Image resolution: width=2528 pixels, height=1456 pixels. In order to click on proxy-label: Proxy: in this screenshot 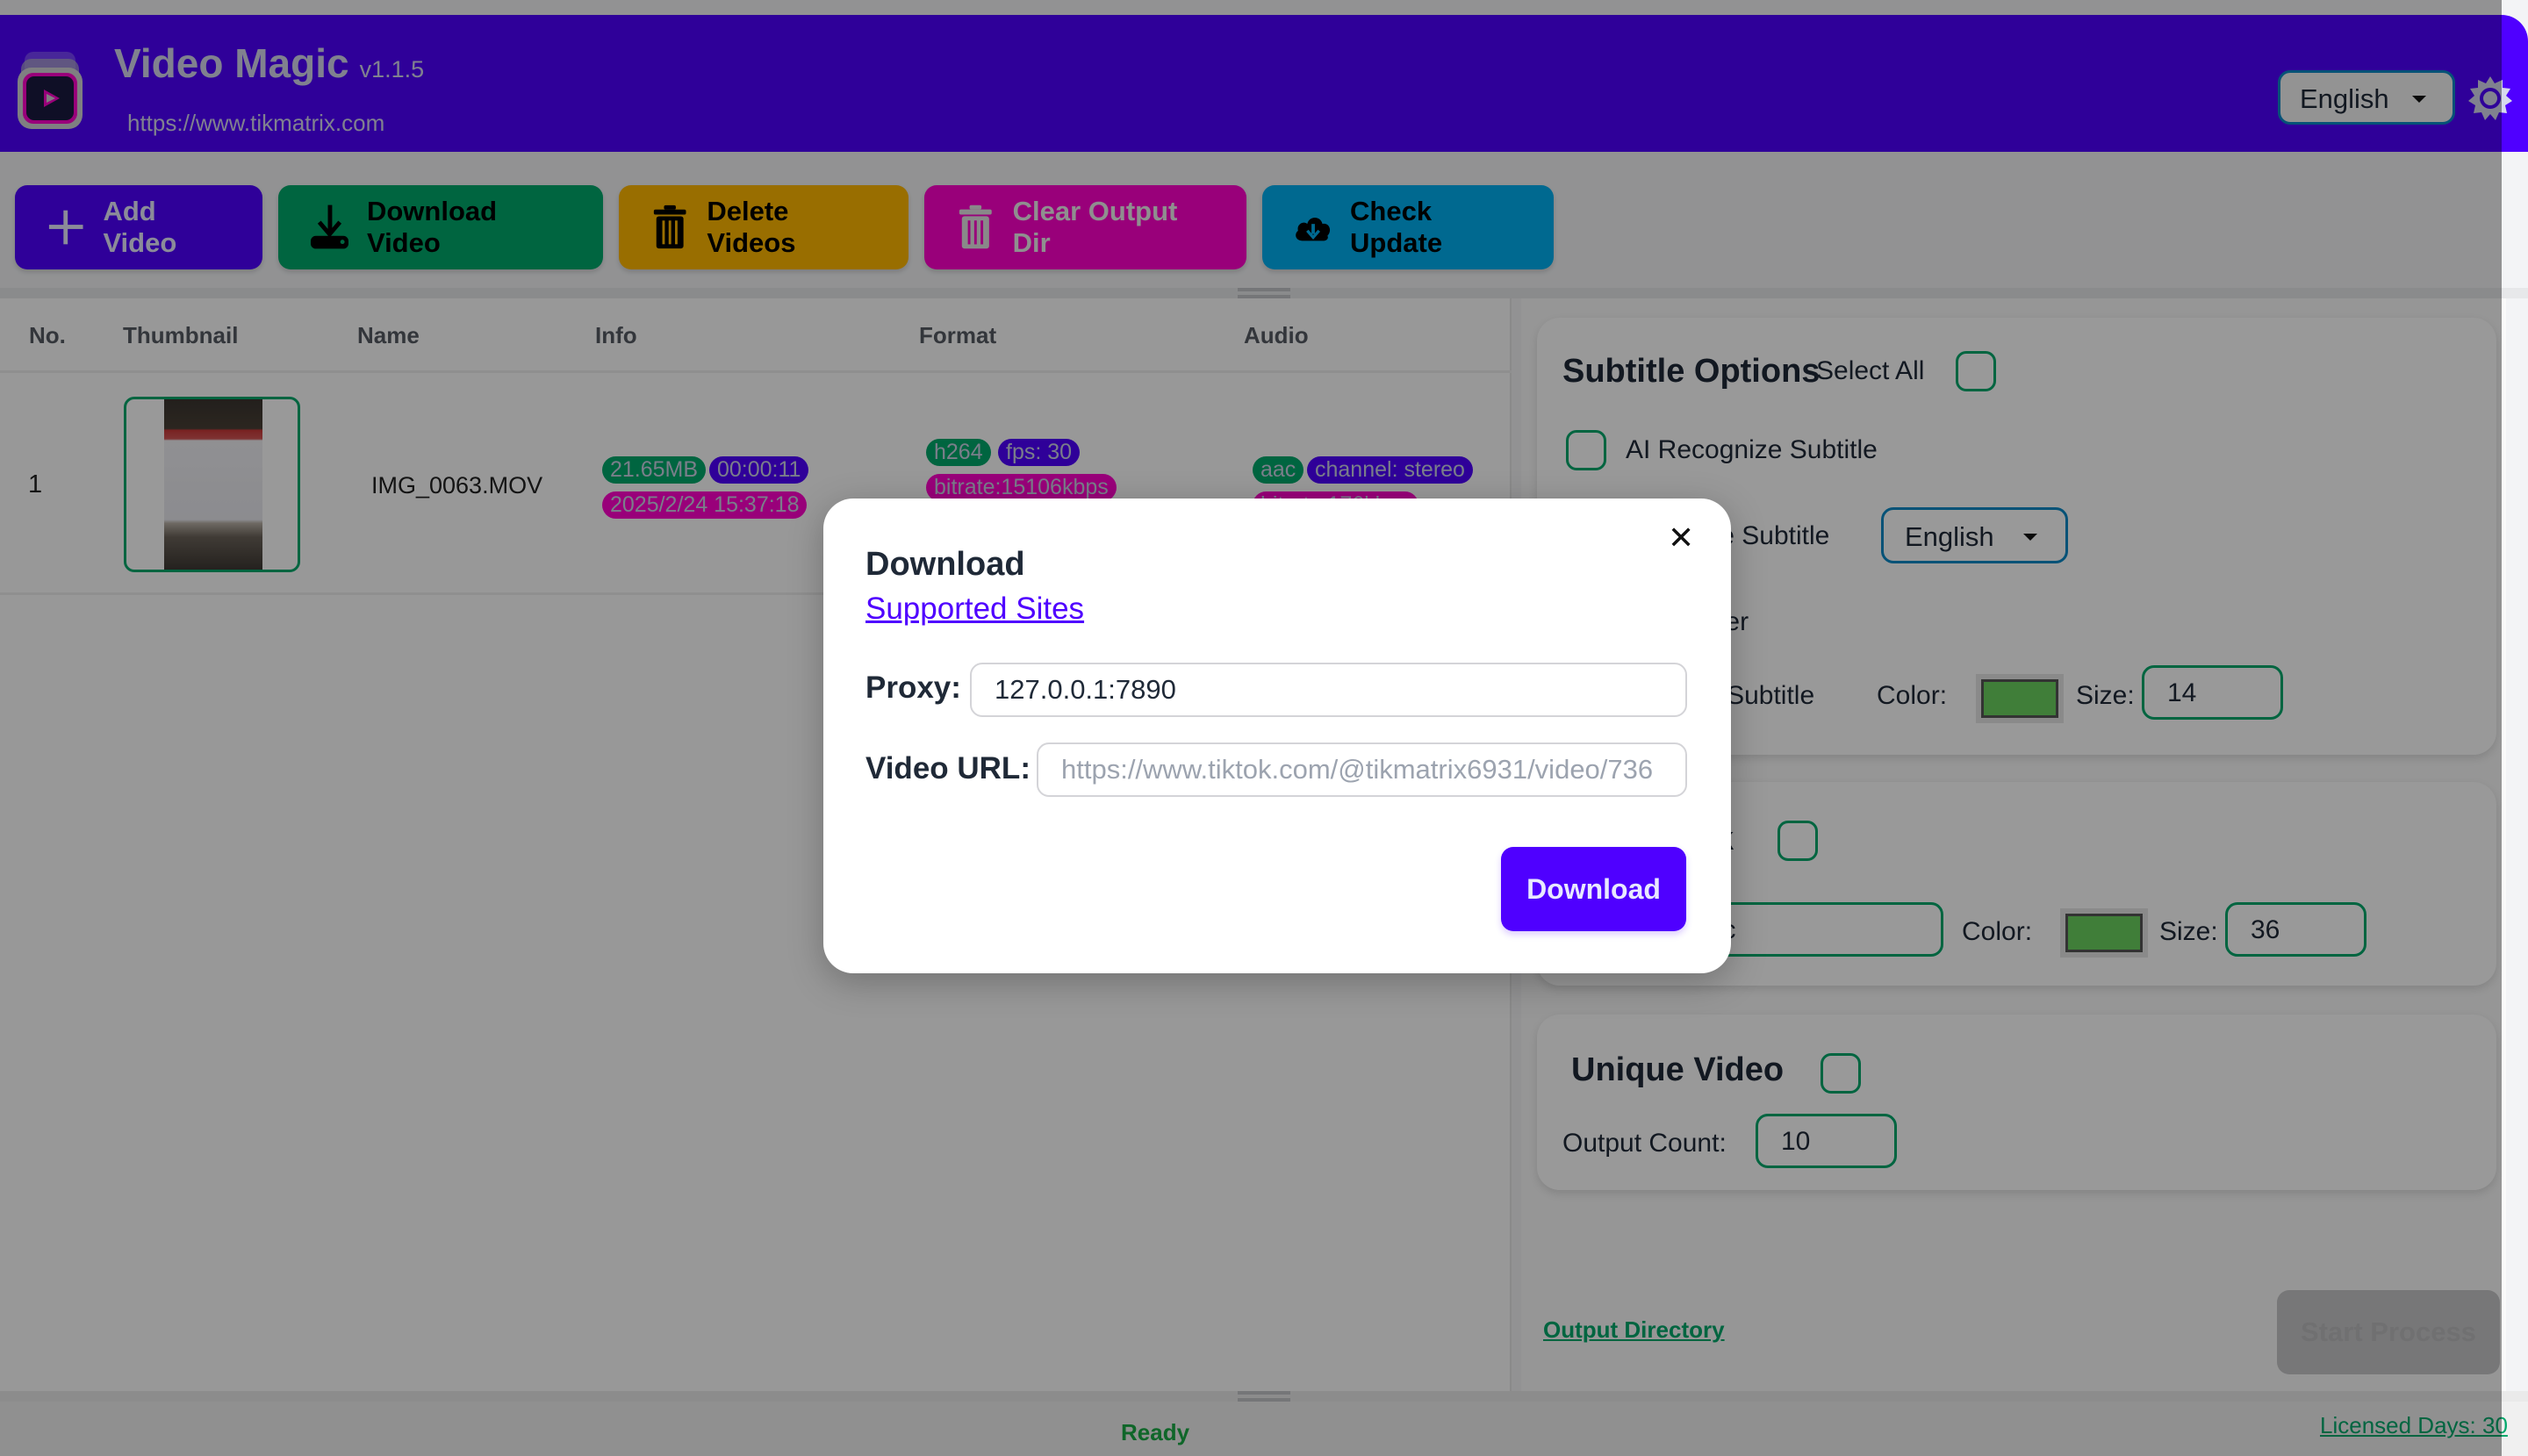, I will do `click(913, 688)`.